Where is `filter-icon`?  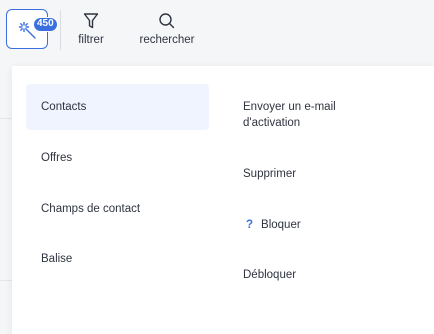 filter-icon is located at coordinates (91, 21).